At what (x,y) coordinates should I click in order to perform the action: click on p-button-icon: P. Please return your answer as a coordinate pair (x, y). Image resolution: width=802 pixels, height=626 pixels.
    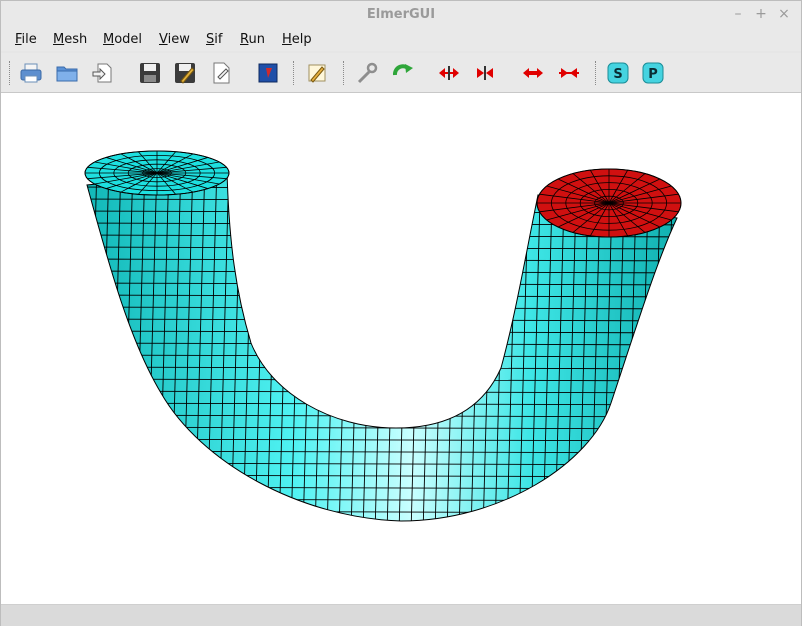
    Looking at the image, I should click on (653, 73).